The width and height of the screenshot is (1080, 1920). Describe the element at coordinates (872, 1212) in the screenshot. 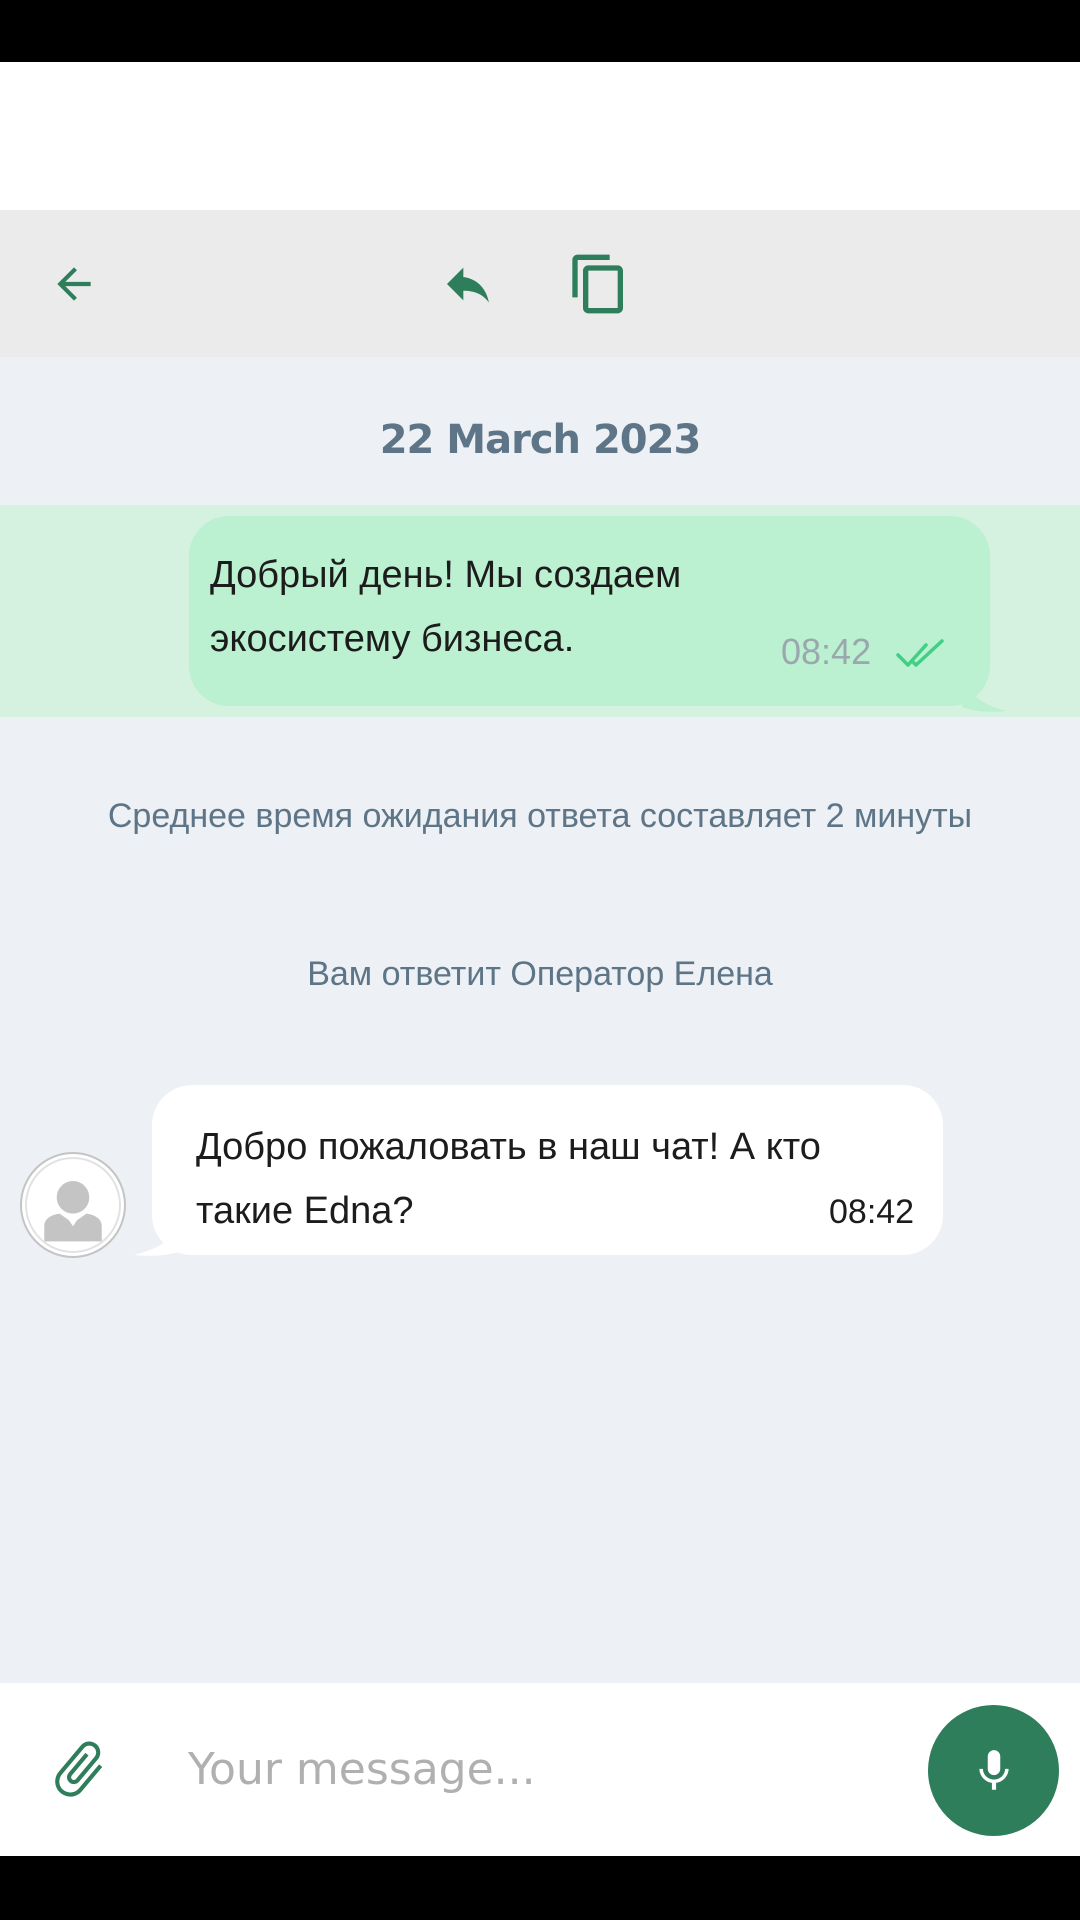

I see `incoming-message-time: 08:42` at that location.